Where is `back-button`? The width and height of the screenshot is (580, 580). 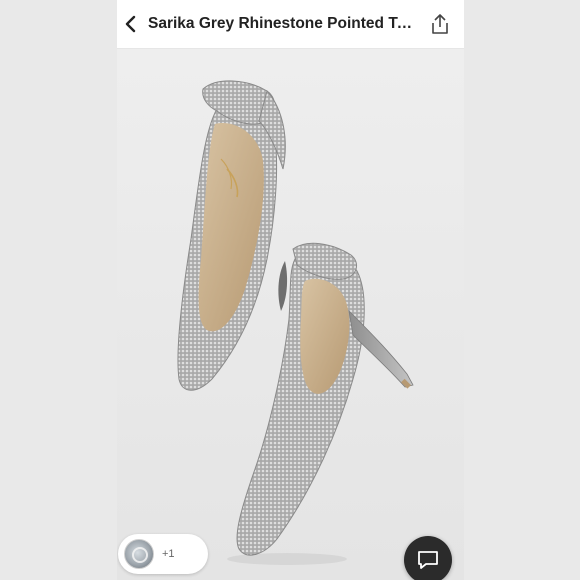
back-button is located at coordinates (131, 24).